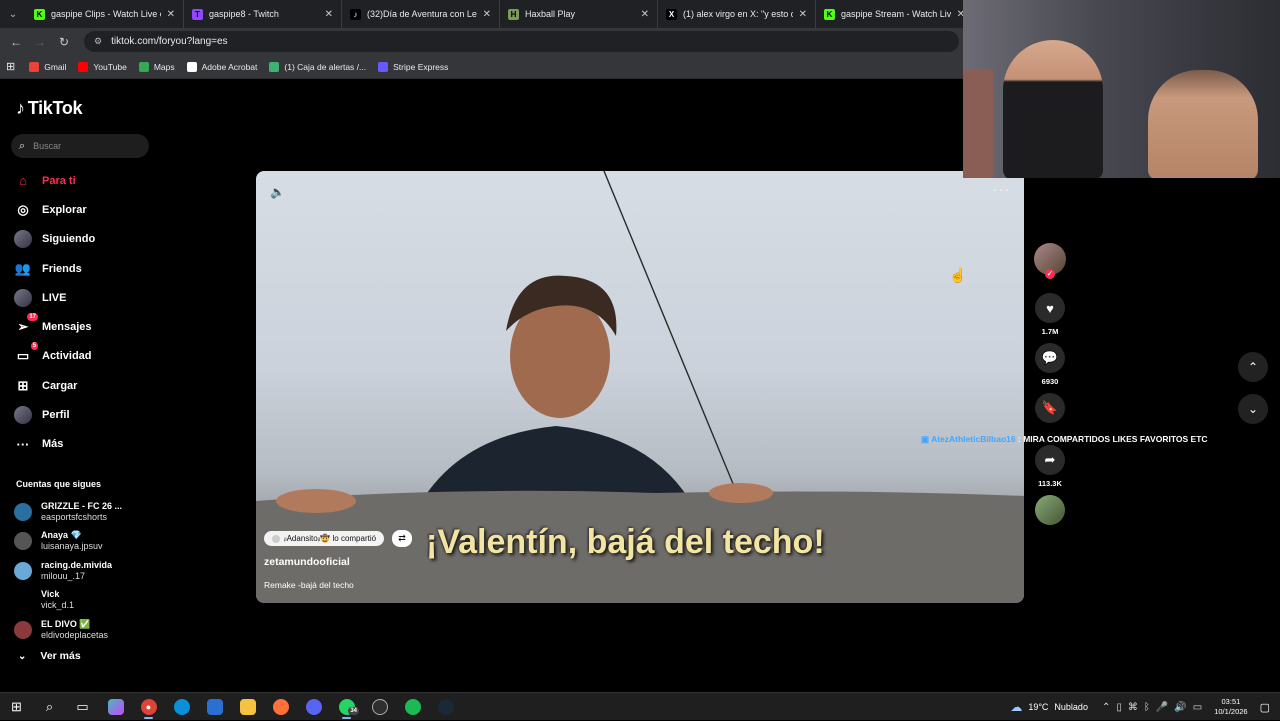 The image size is (1280, 721). What do you see at coordinates (1231, 701) in the screenshot?
I see `clock-time: 03:51` at bounding box center [1231, 701].